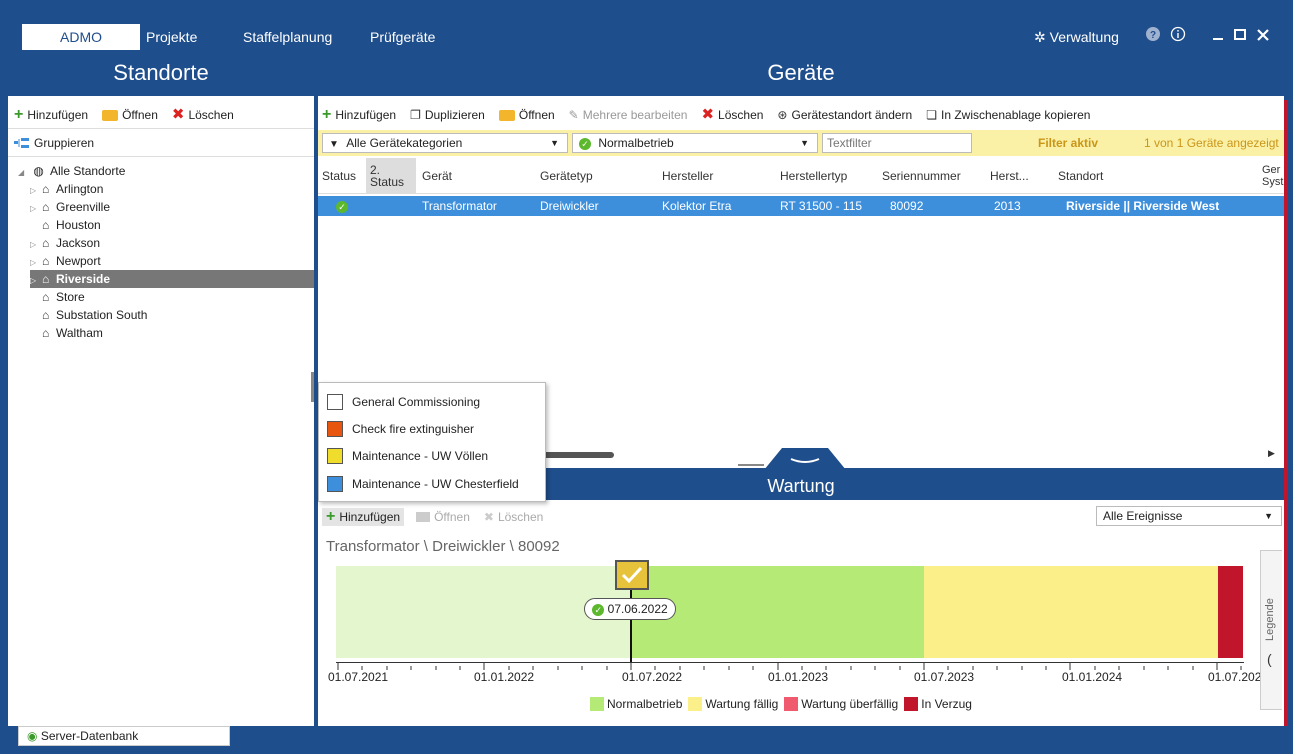 The image size is (1293, 754). What do you see at coordinates (402, 37) in the screenshot?
I see `tab-pruefgeraete: Prüfgeräte` at bounding box center [402, 37].